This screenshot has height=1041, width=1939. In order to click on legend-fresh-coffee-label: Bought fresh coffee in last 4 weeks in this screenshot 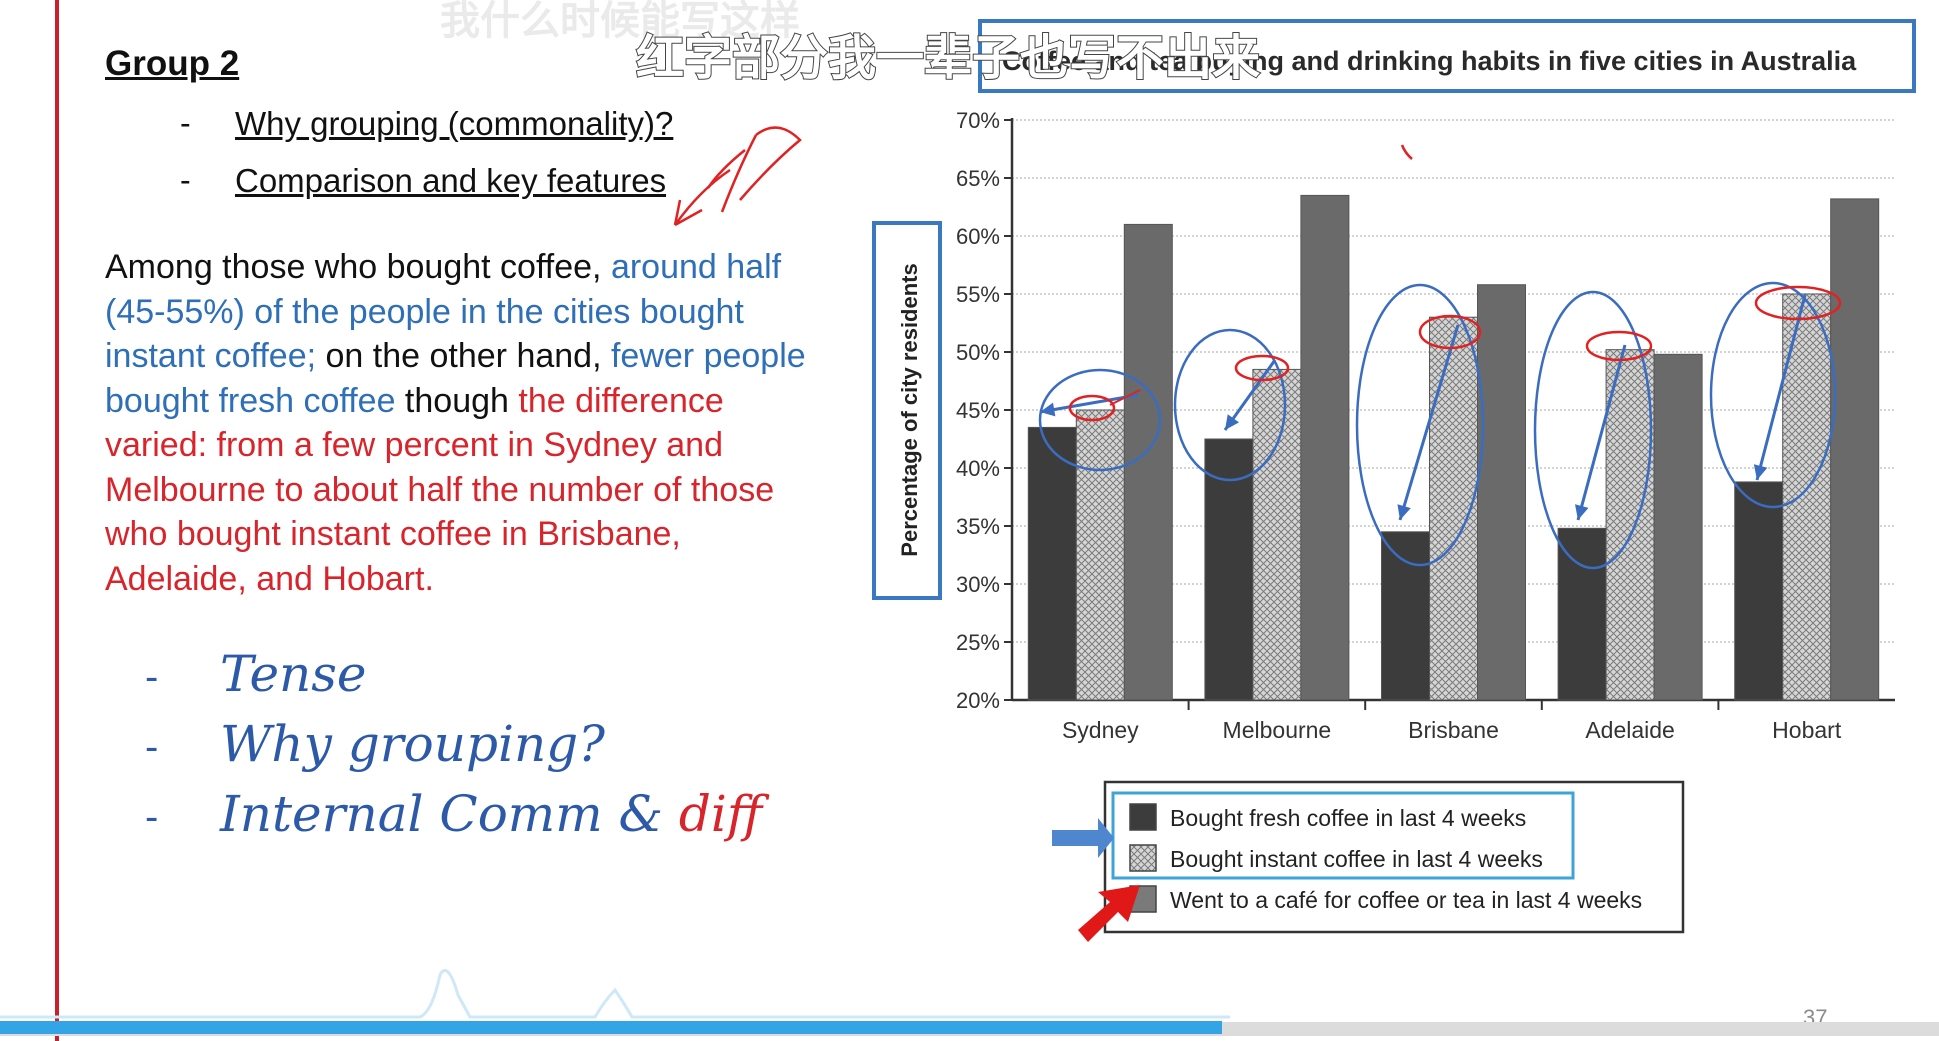, I will do `click(1348, 818)`.